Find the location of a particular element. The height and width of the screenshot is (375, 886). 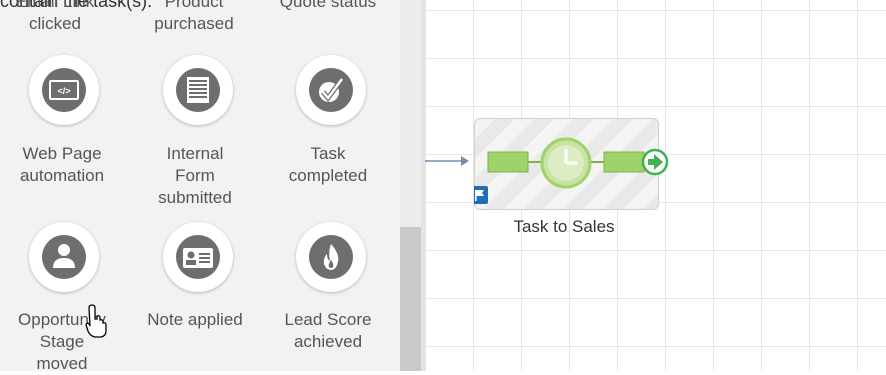

palette-item-quote-status: Quote status is located at coordinates (328, 11).